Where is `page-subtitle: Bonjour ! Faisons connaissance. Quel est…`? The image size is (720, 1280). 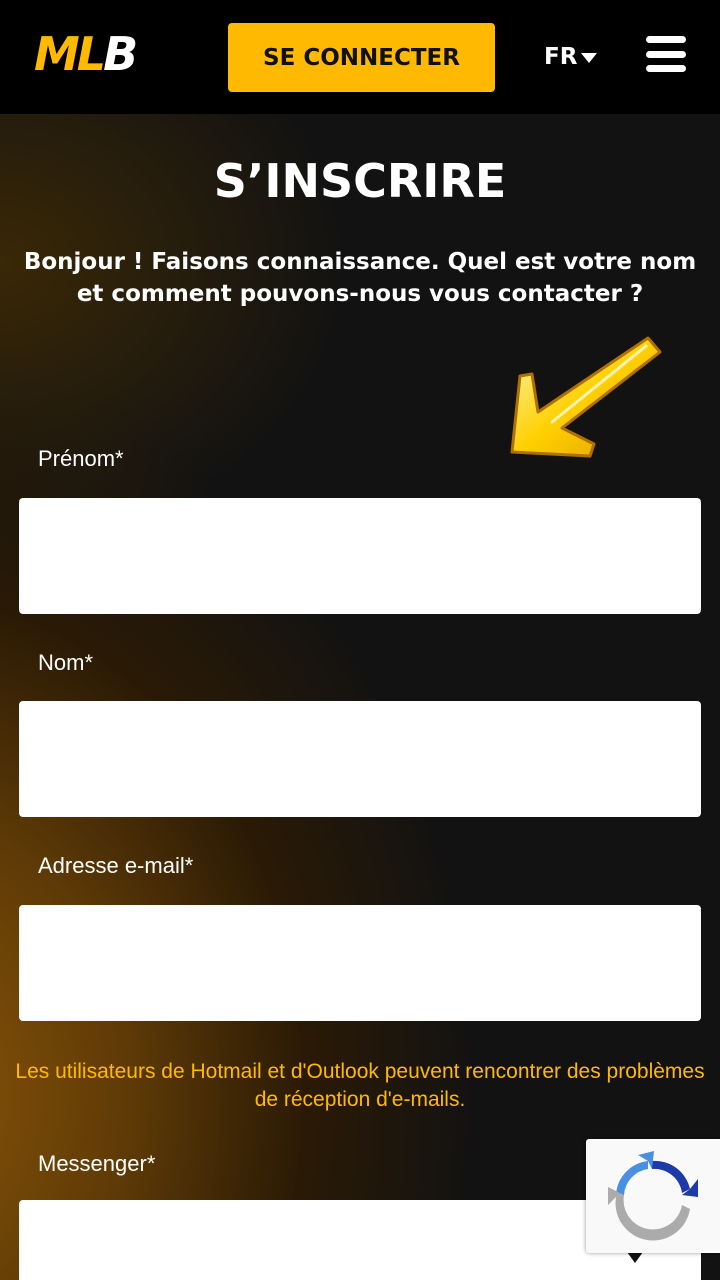
page-subtitle: Bonjour ! Faisons connaissance. Quel est… is located at coordinates (360, 278).